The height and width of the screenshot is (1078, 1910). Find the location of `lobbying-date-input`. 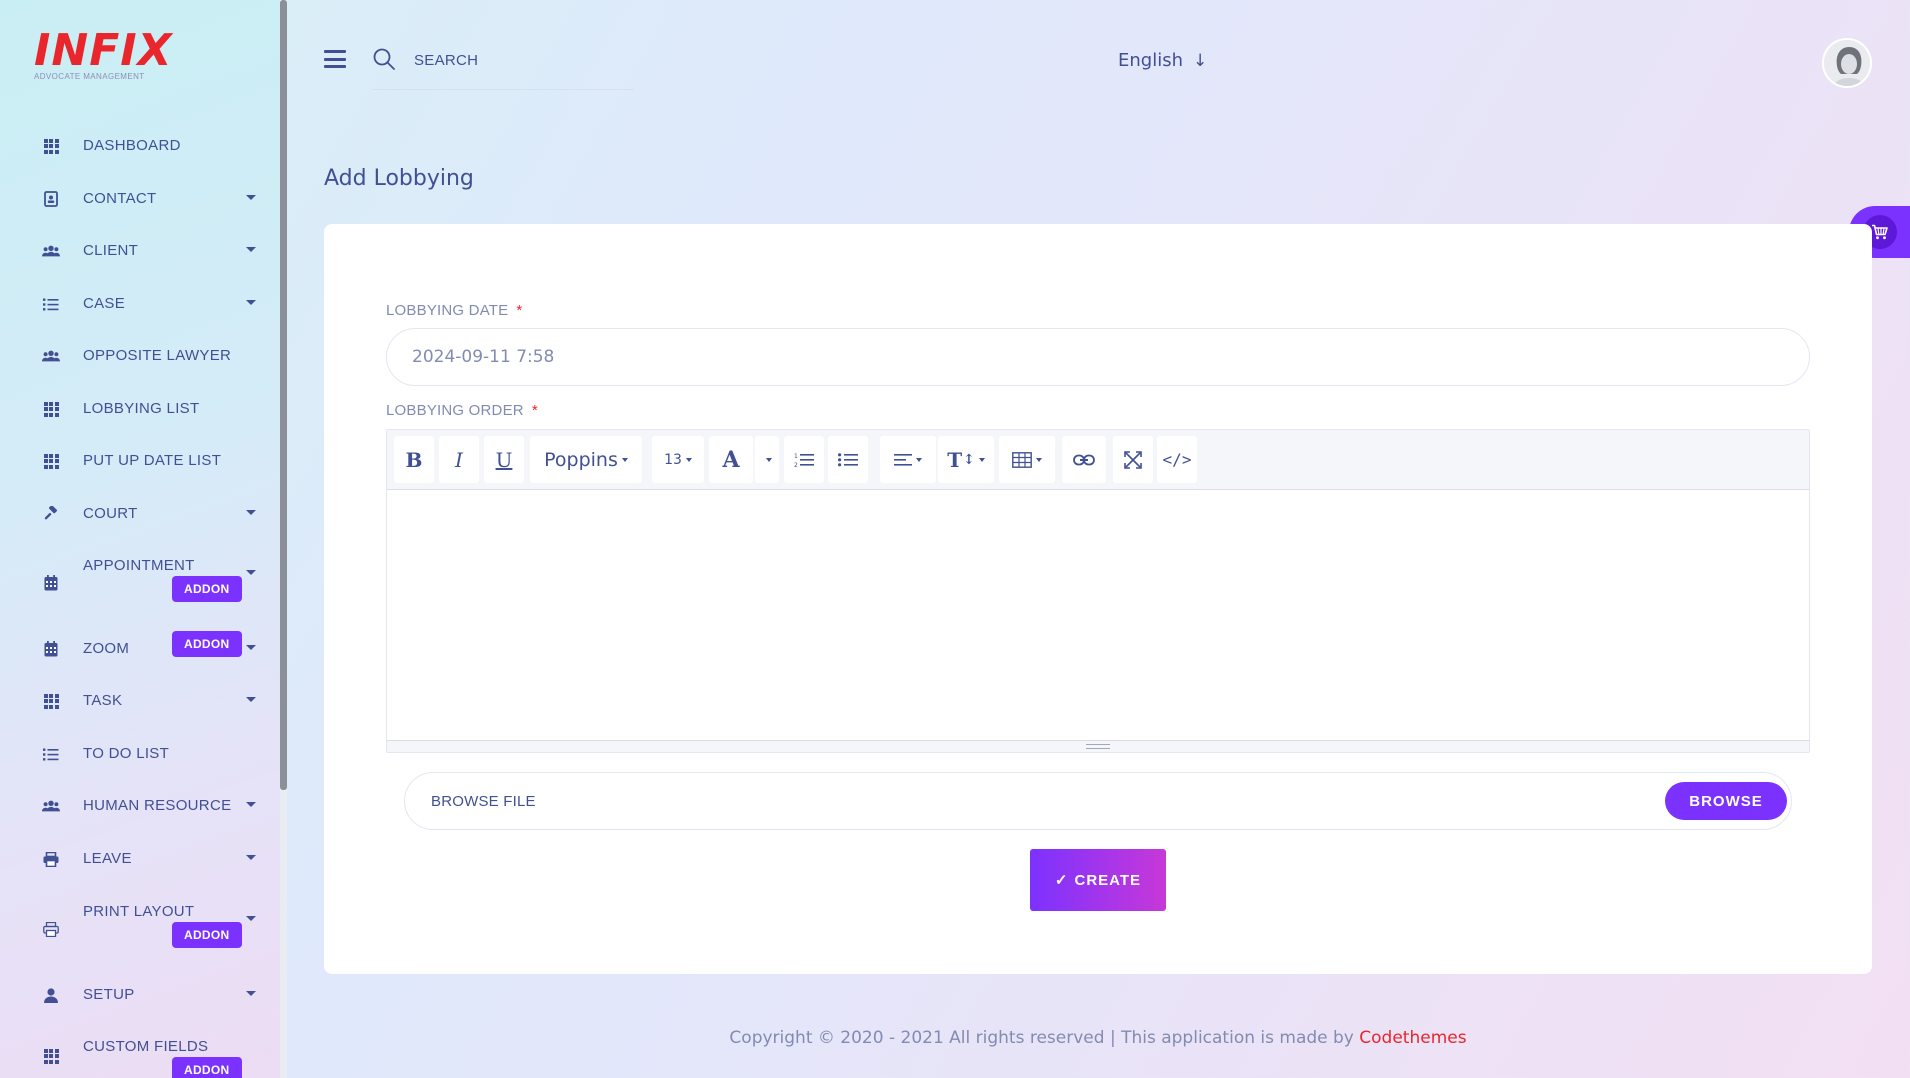

lobbying-date-input is located at coordinates (1098, 357).